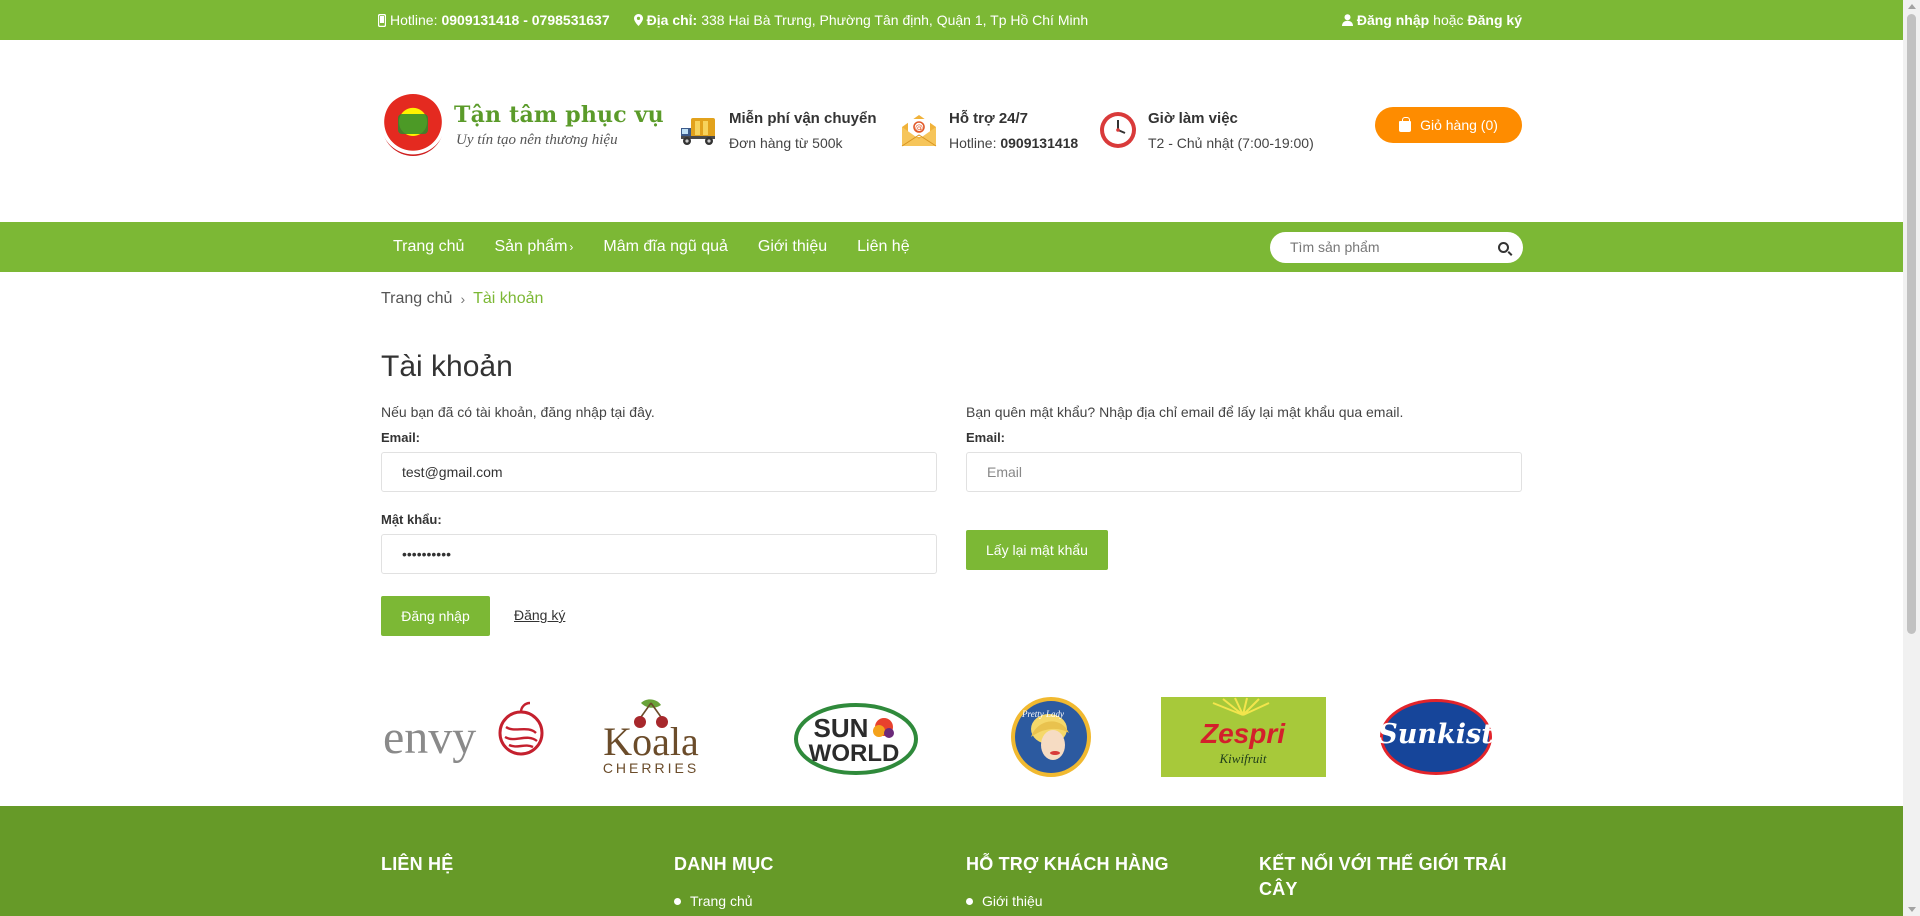  What do you see at coordinates (1244, 472) in the screenshot?
I see `forgot-email-field` at bounding box center [1244, 472].